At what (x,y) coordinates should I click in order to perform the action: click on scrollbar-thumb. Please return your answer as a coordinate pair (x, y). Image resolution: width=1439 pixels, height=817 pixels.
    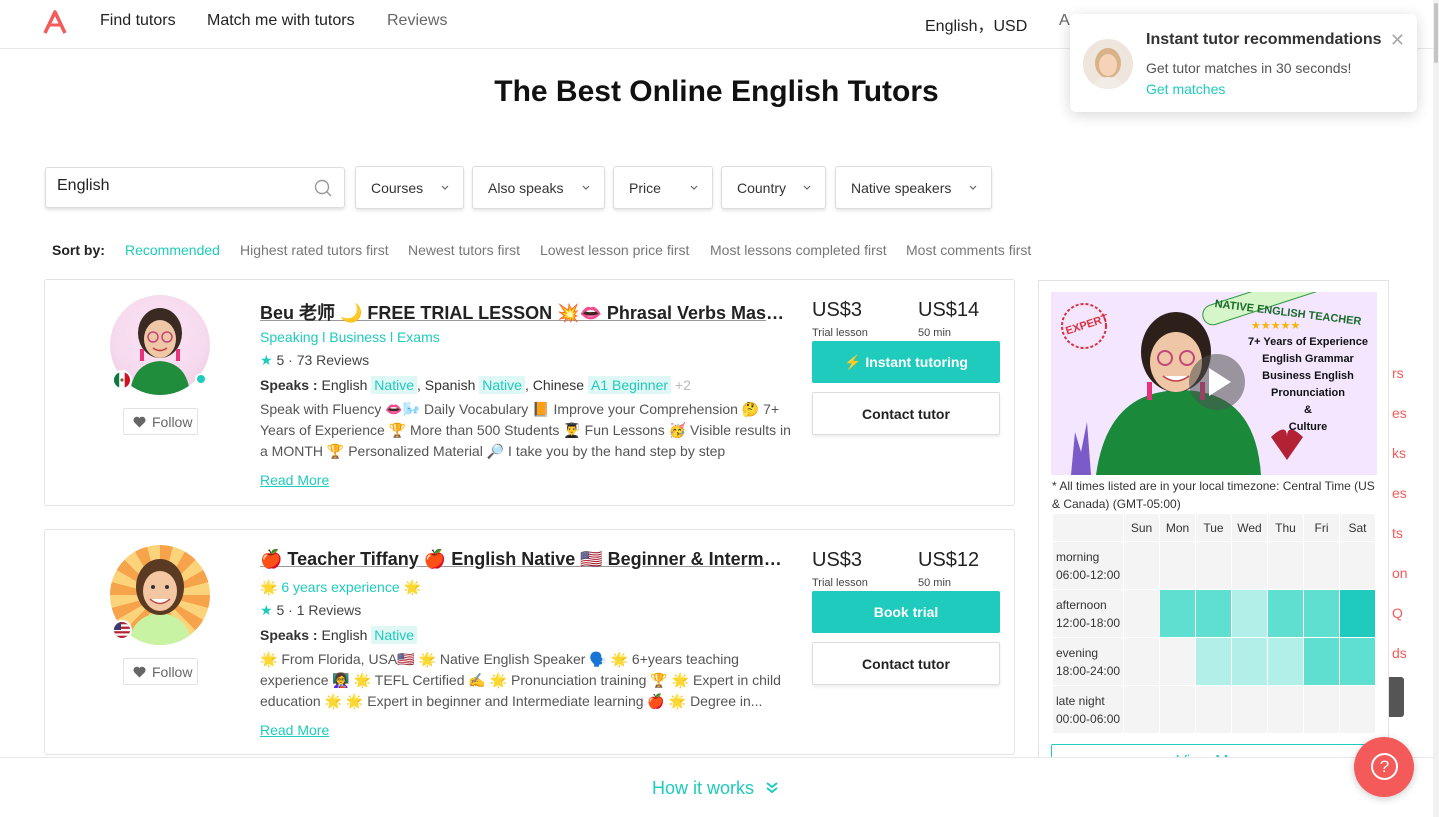
    Looking at the image, I should click on (1436, 33).